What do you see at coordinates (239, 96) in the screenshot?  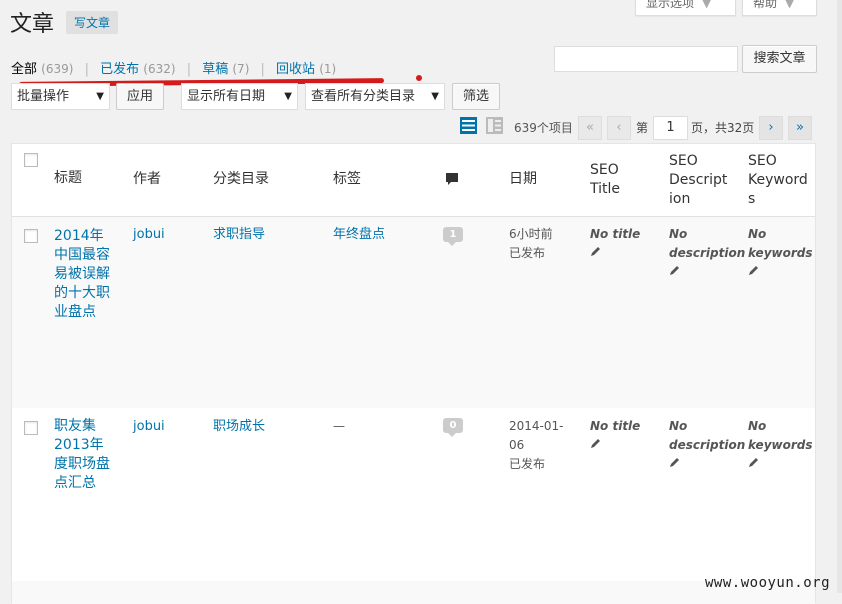 I see `date-filter-select: 显示所有日期 ▼` at bounding box center [239, 96].